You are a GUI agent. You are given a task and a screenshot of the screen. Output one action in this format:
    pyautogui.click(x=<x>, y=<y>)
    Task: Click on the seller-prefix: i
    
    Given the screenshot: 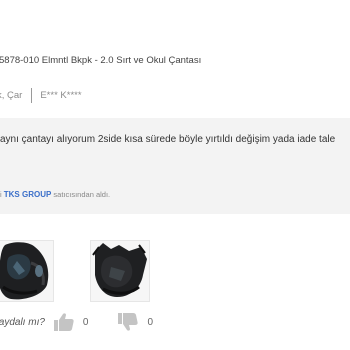 What is the action you would take?
    pyautogui.click(x=1, y=194)
    